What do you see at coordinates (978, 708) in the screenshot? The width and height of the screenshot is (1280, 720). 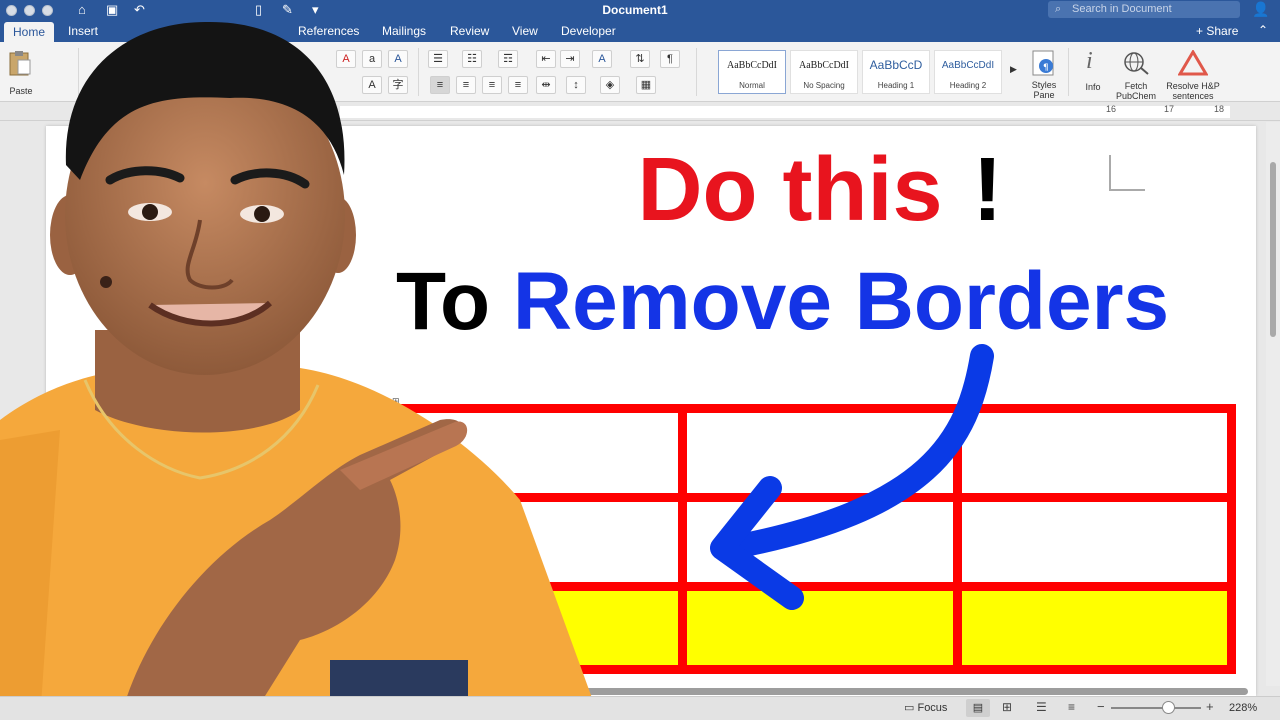 I see `print-layout-view-icon: ▤` at bounding box center [978, 708].